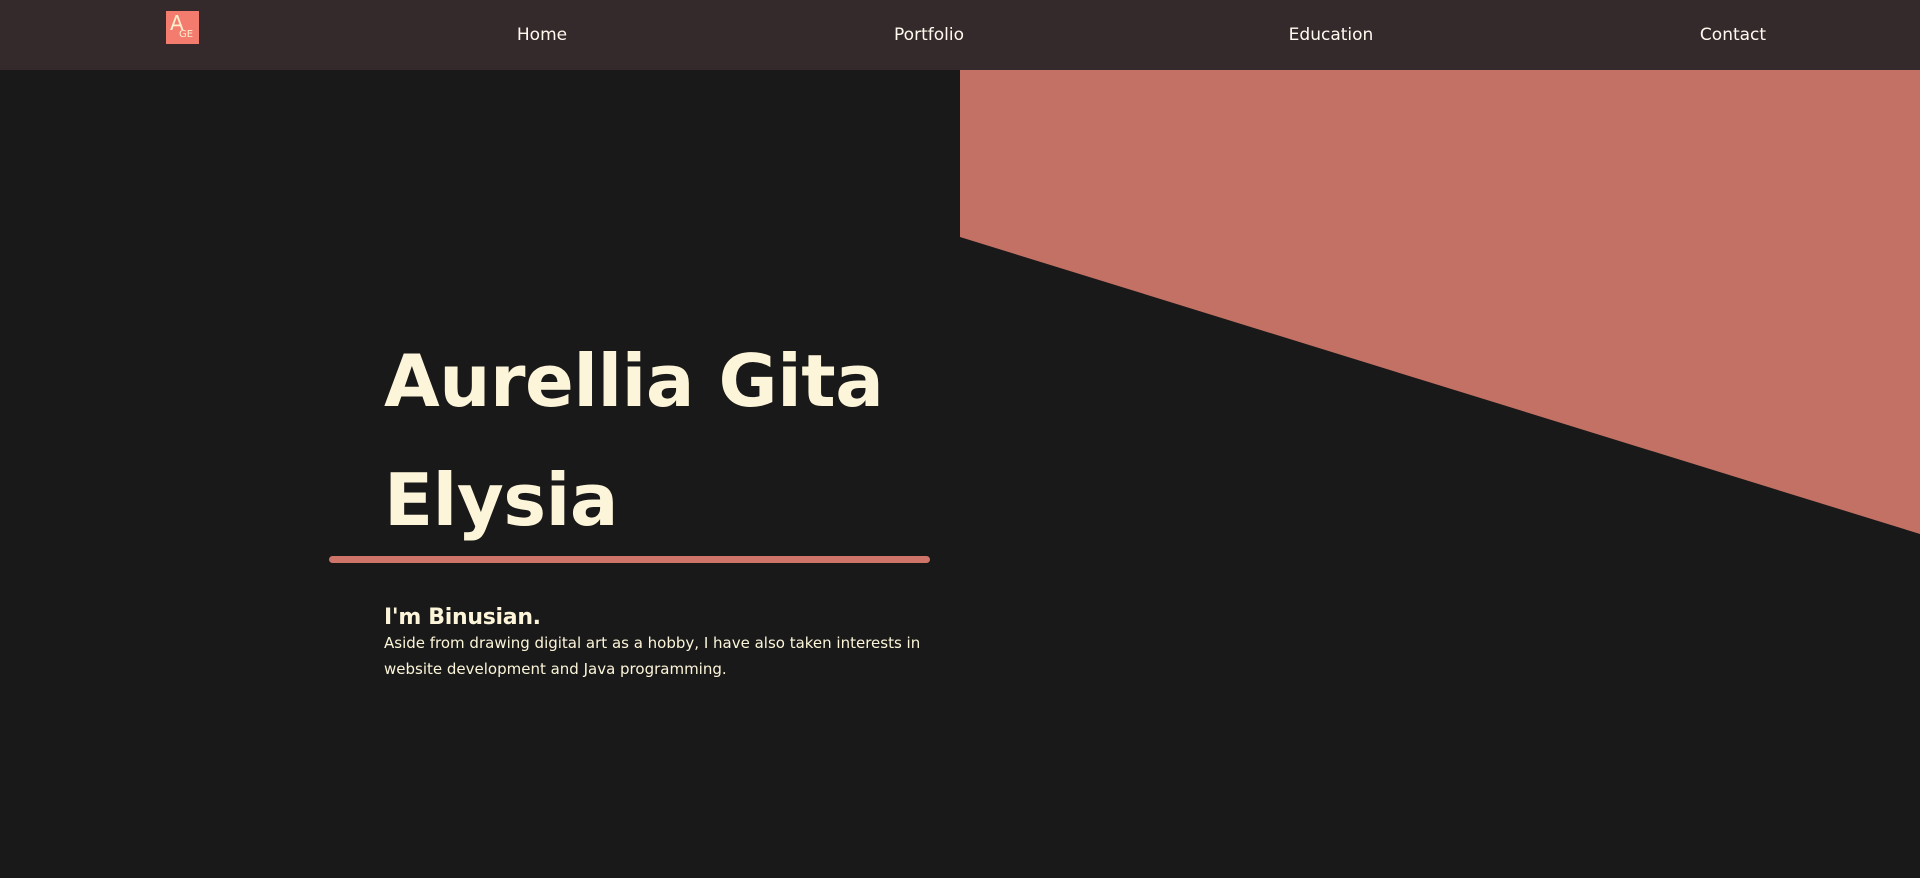  Describe the element at coordinates (629, 559) in the screenshot. I see `hero-divider` at that location.